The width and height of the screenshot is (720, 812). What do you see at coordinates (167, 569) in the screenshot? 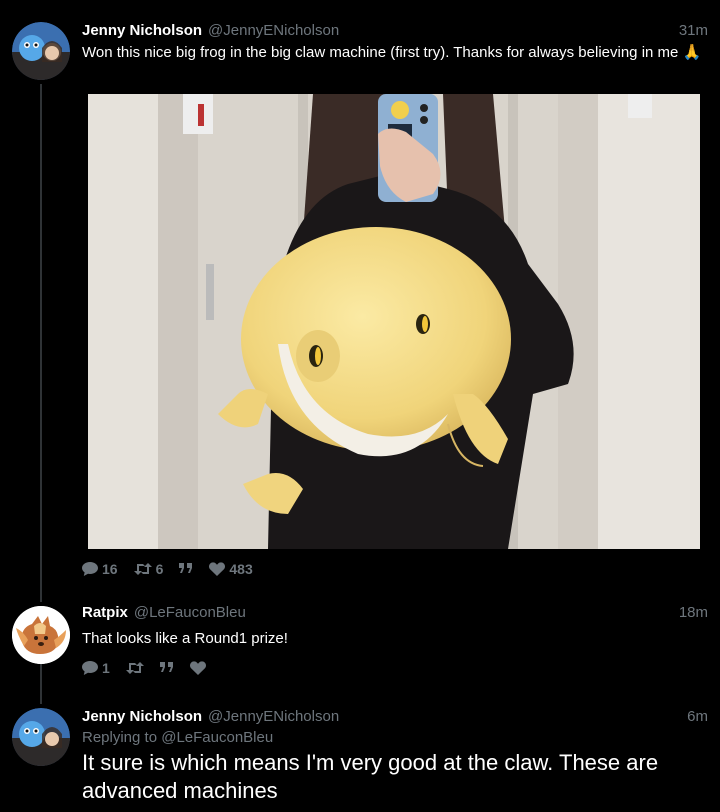
I see `tweet-actions: 16 6 483` at bounding box center [167, 569].